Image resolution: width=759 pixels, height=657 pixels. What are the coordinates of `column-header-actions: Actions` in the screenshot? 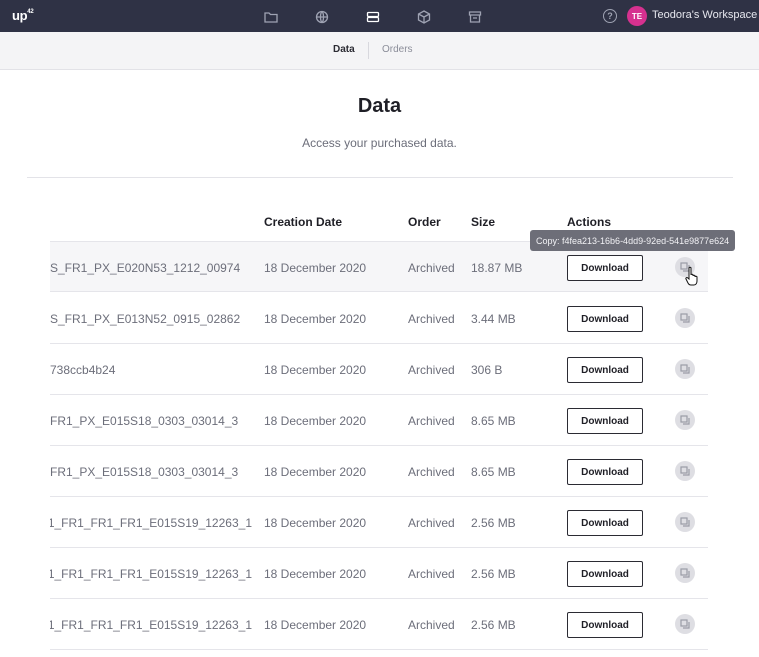 It's located at (589, 222).